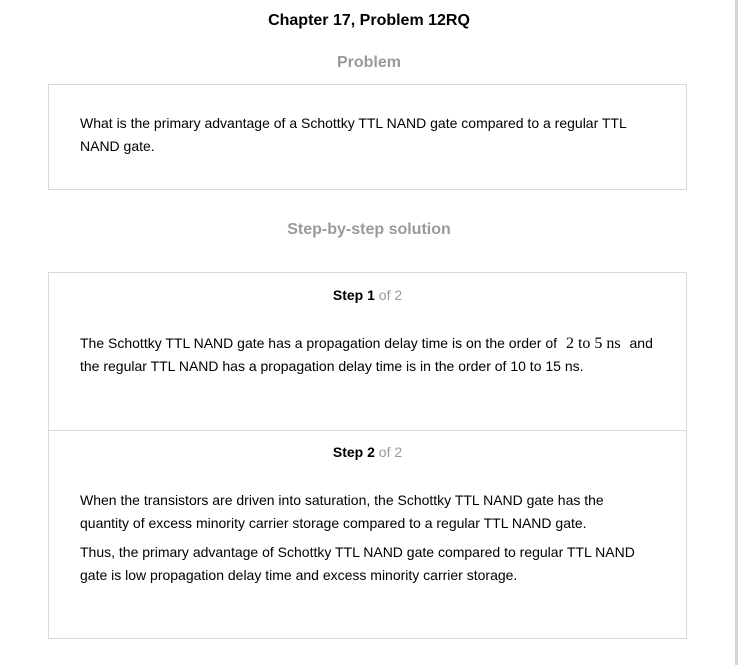  Describe the element at coordinates (368, 62) in the screenshot. I see `problem-heading: Problem` at that location.